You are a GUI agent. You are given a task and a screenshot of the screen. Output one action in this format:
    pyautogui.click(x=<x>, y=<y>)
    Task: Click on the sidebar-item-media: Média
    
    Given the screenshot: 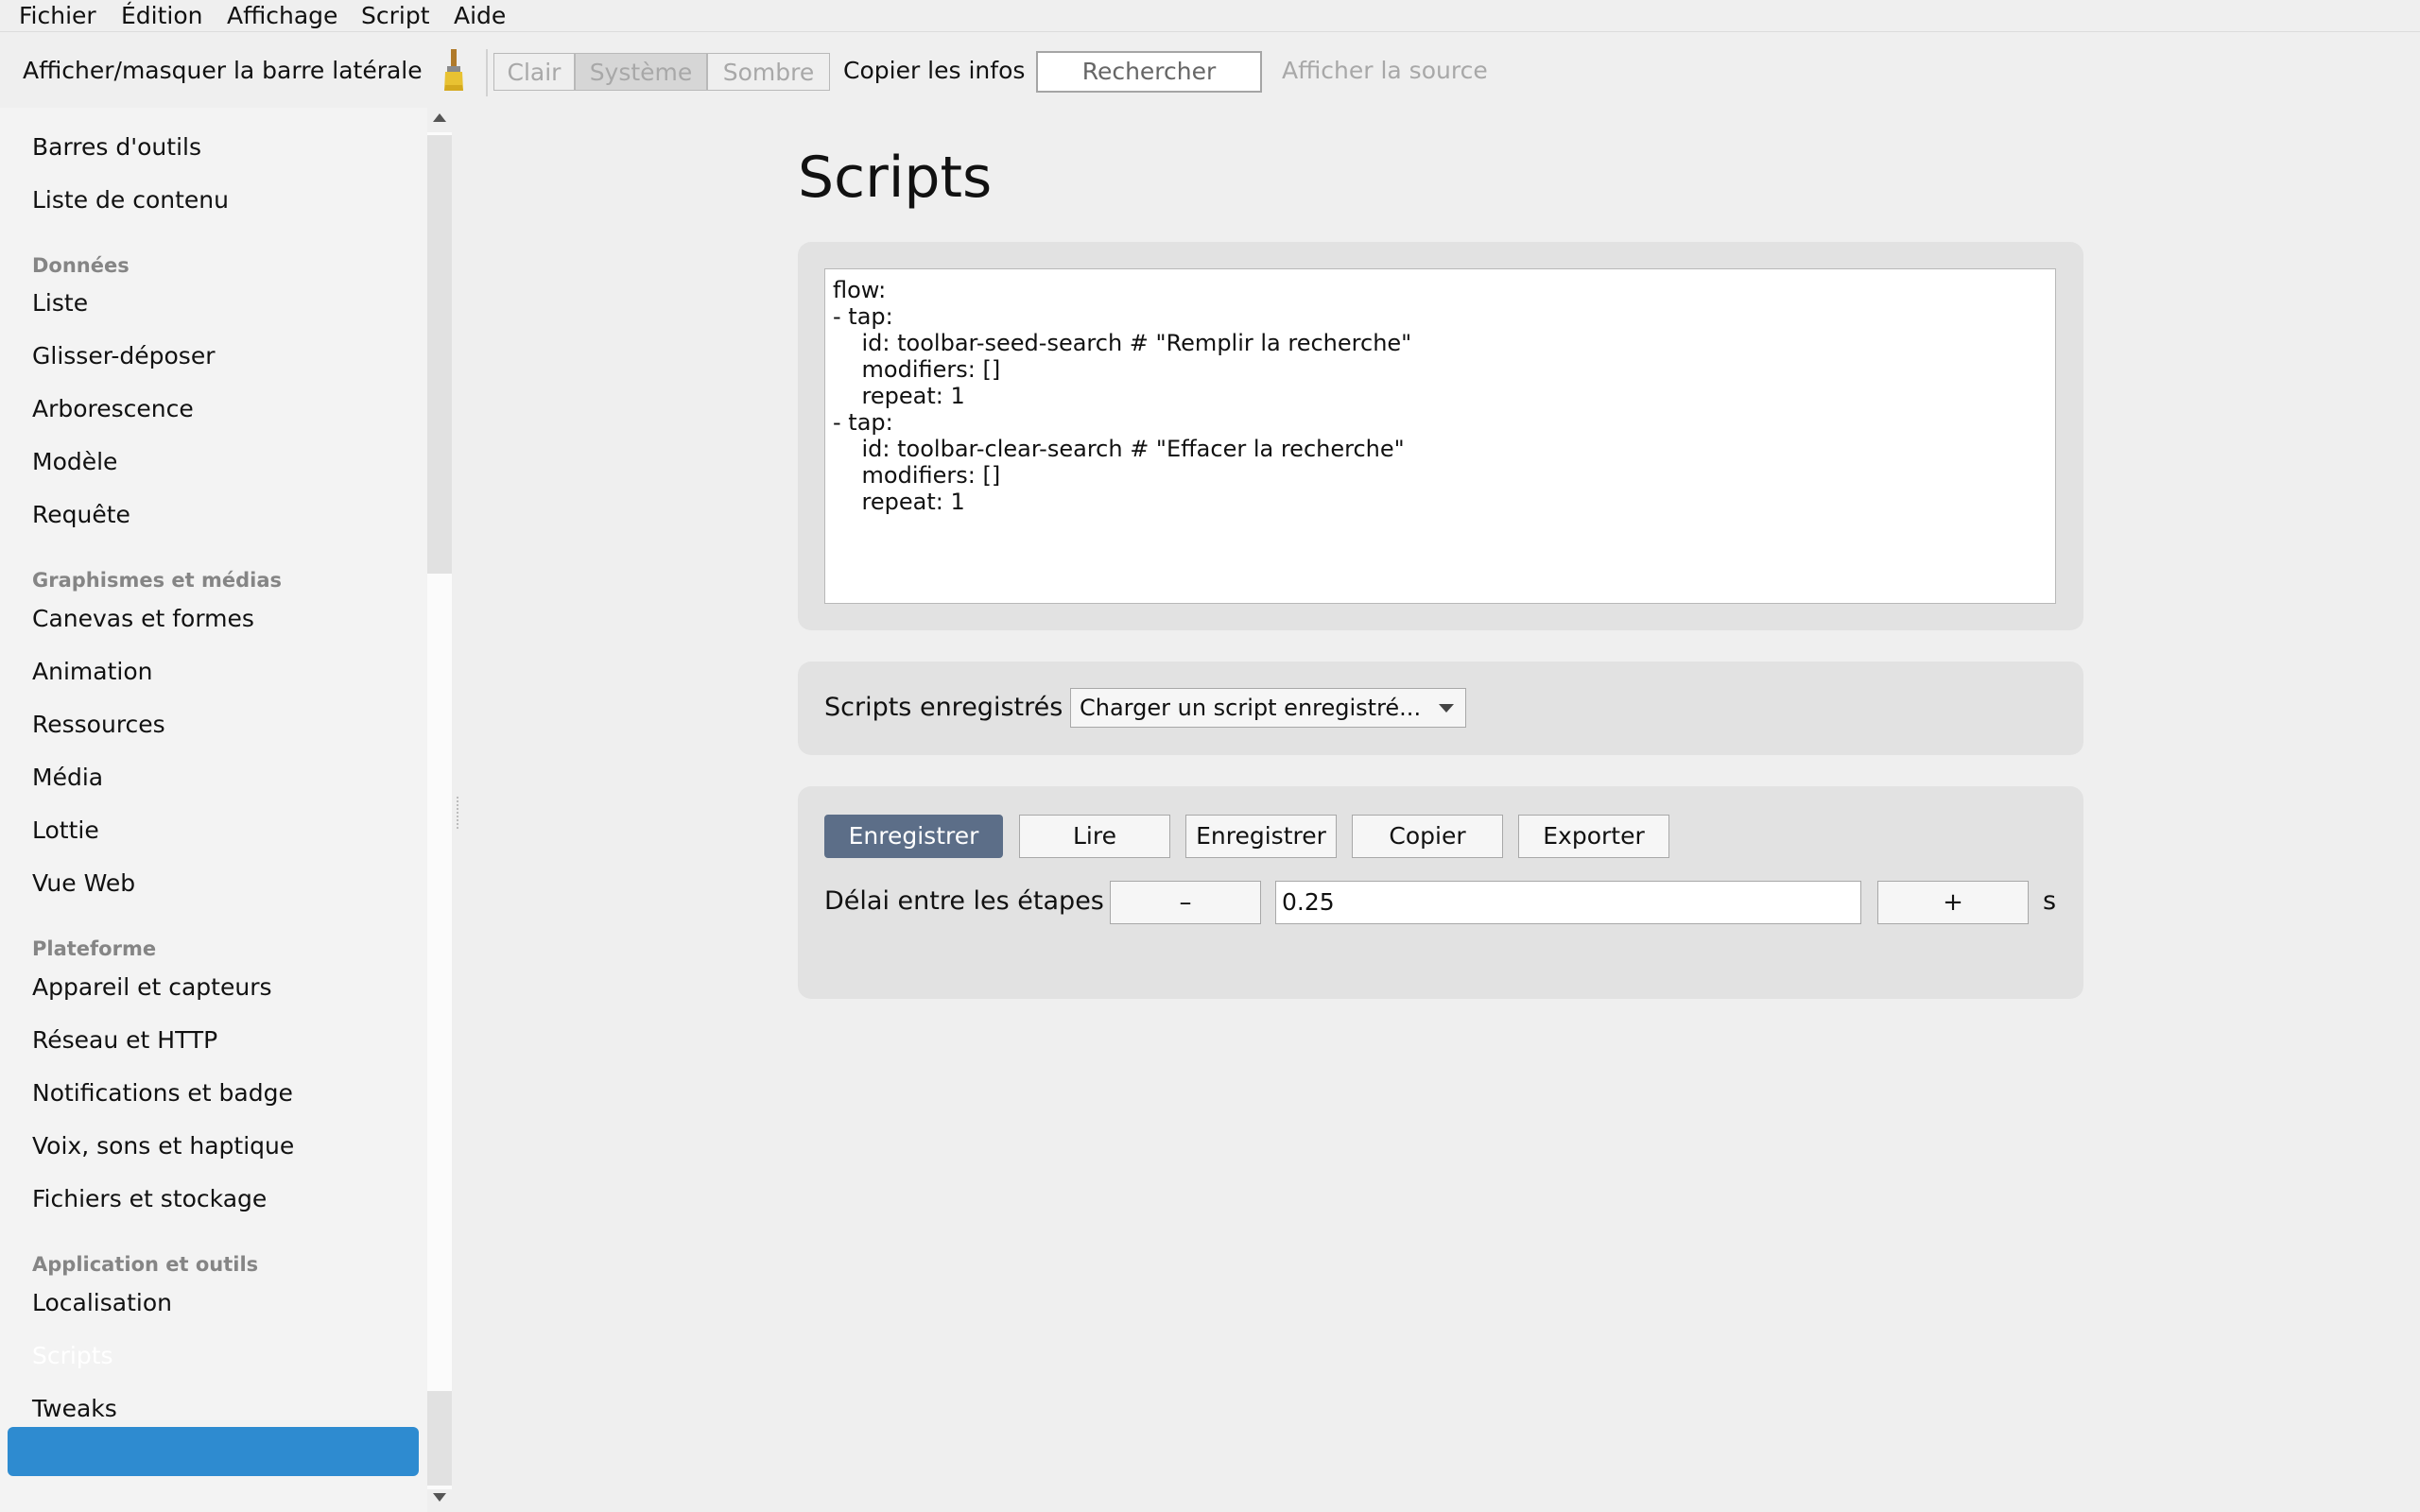 What is the action you would take?
    pyautogui.click(x=67, y=778)
    